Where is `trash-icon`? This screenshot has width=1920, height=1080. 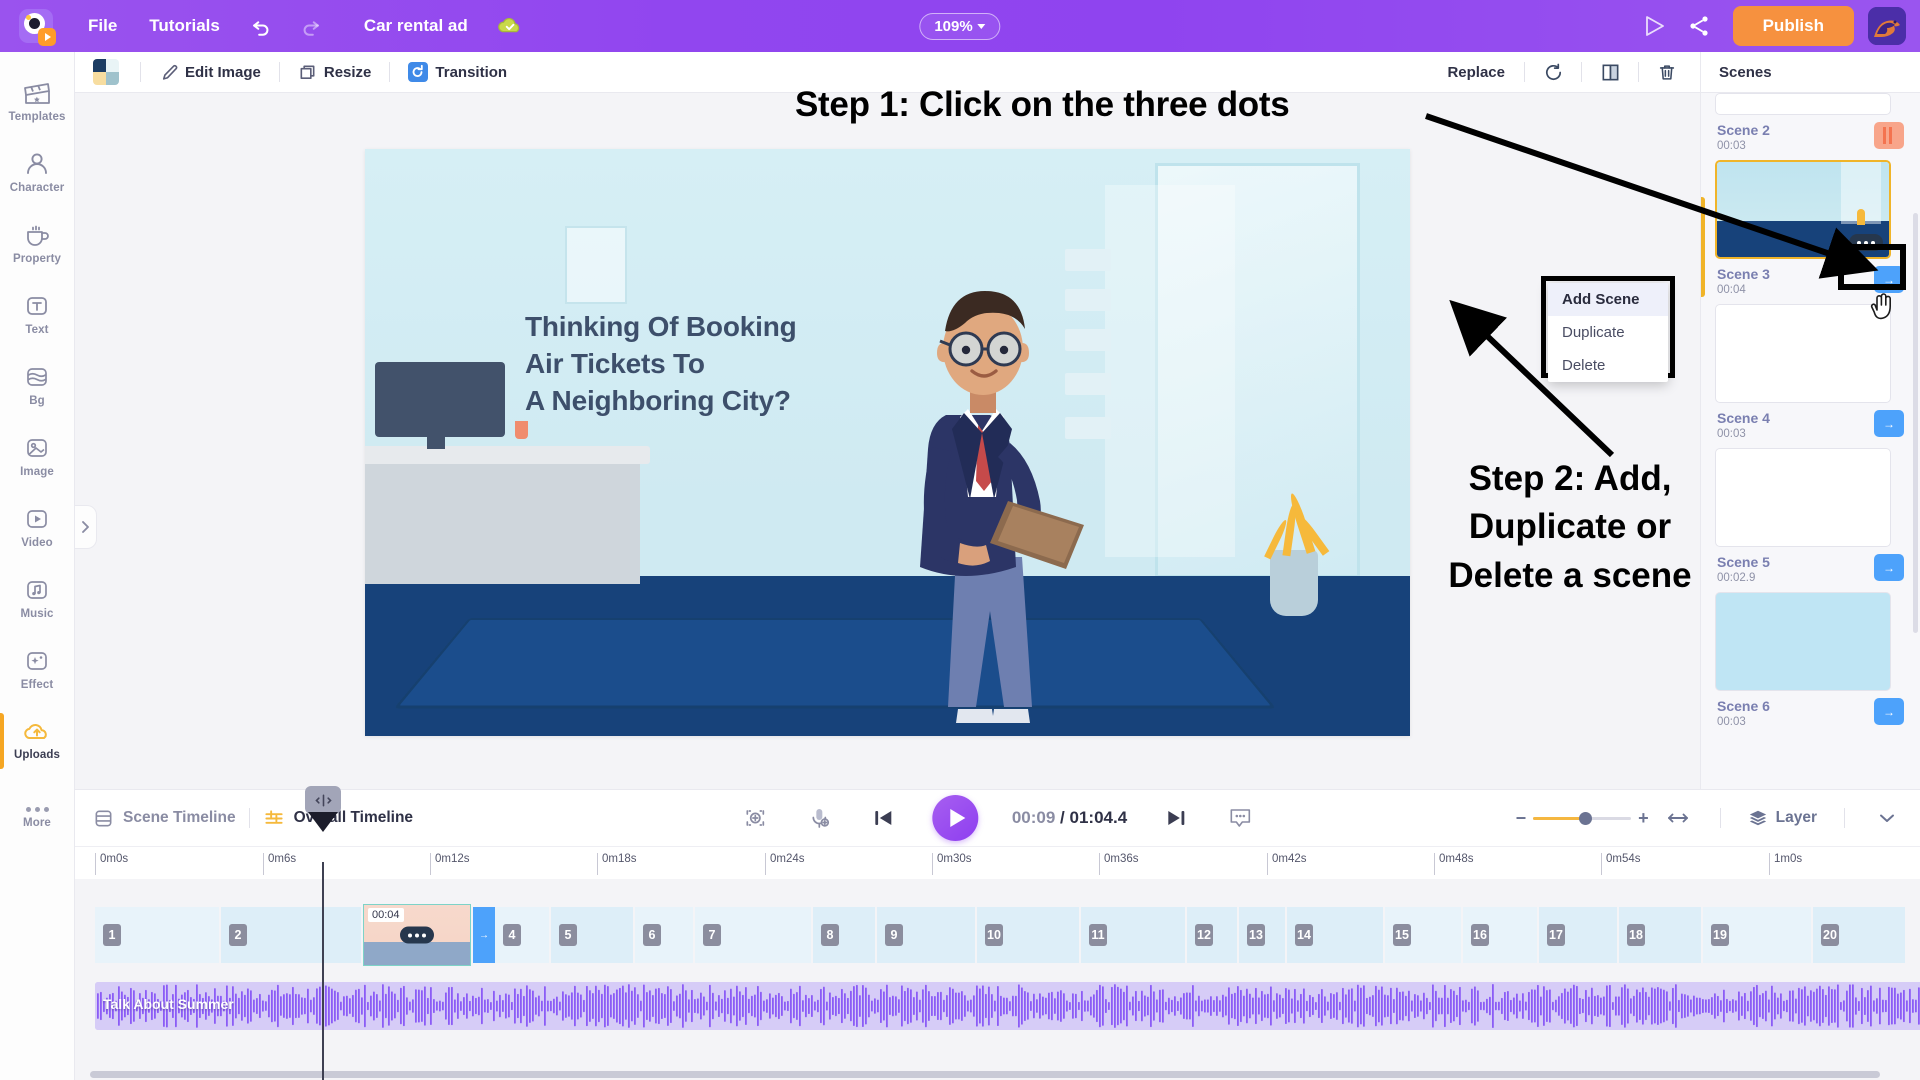 trash-icon is located at coordinates (1667, 72).